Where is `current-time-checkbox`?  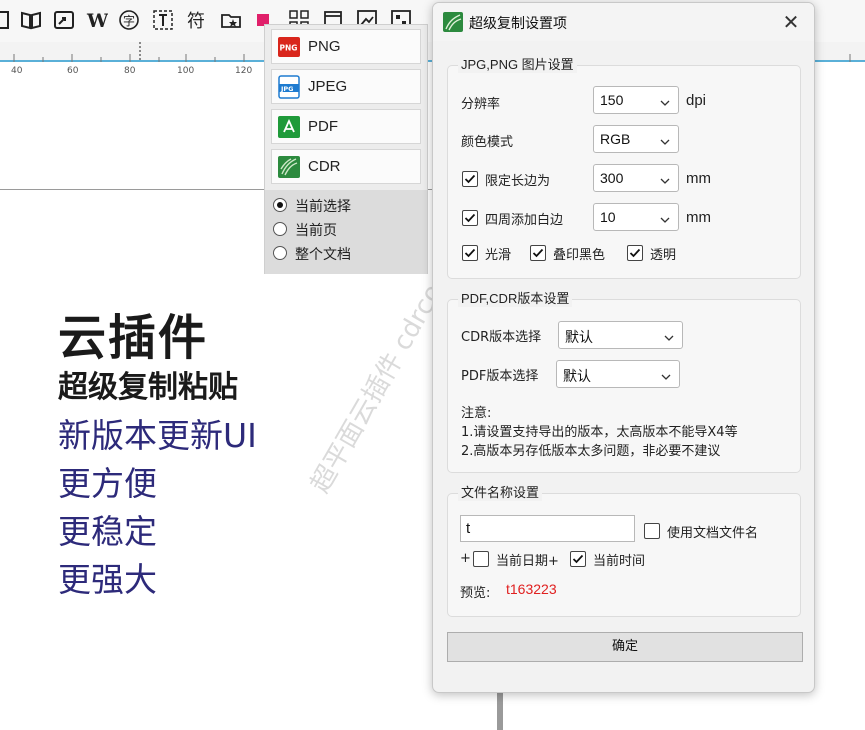 current-time-checkbox is located at coordinates (578, 559).